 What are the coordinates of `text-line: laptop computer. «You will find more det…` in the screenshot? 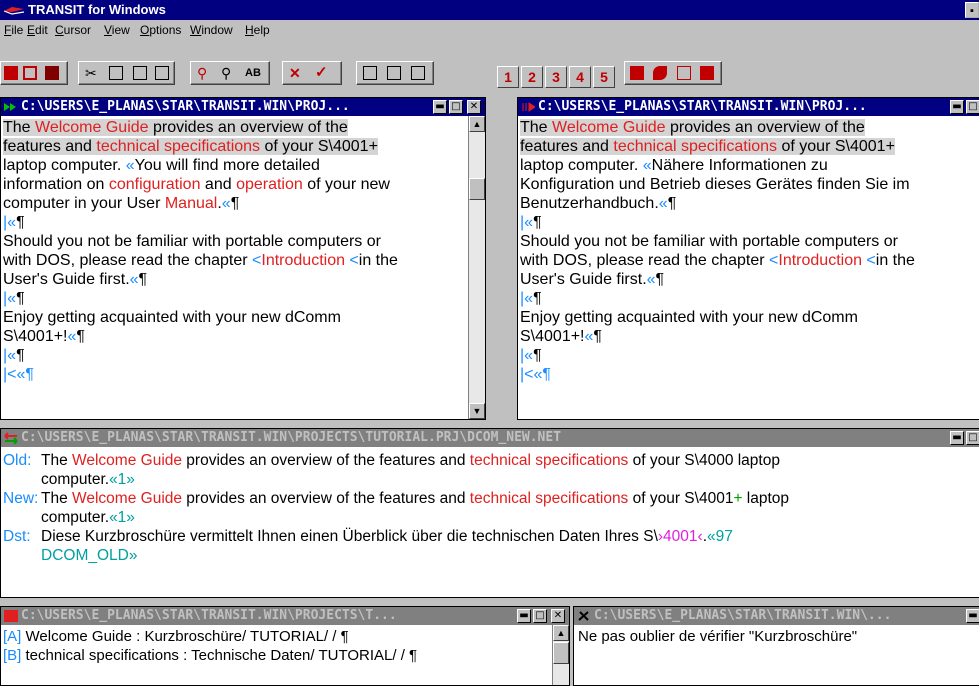 It's located at (234, 165).